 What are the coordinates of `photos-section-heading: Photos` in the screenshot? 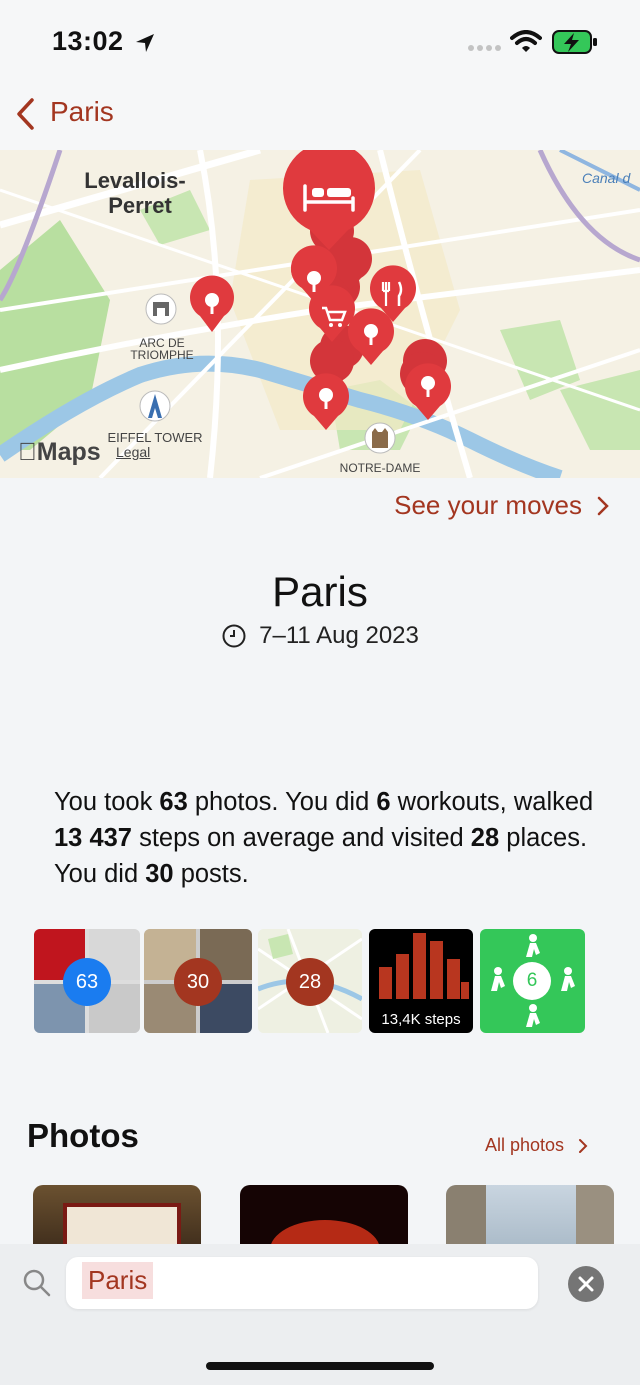 It's located at (83, 1135).